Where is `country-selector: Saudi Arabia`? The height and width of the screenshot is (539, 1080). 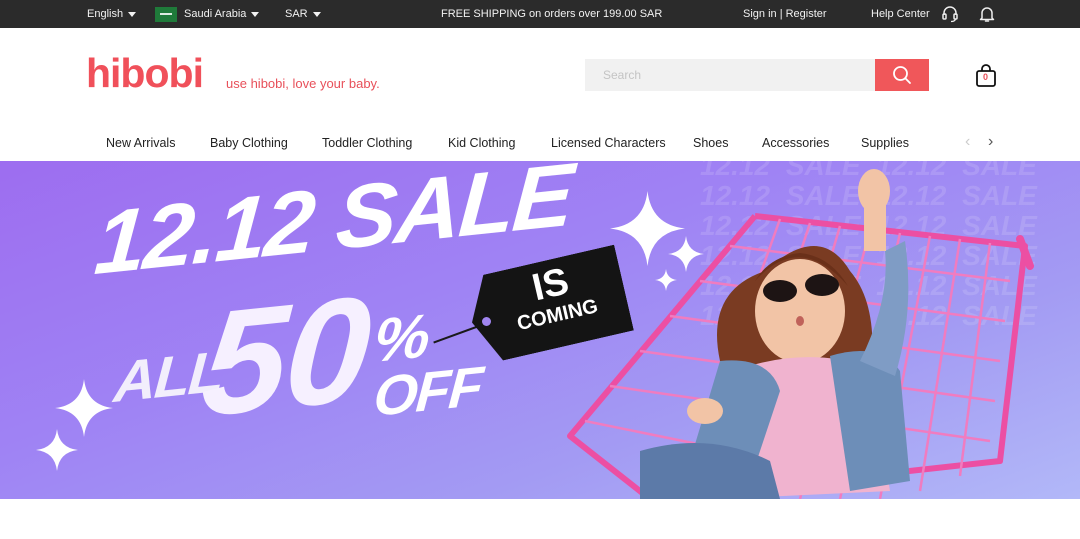
country-selector: Saudi Arabia is located at coordinates (207, 14).